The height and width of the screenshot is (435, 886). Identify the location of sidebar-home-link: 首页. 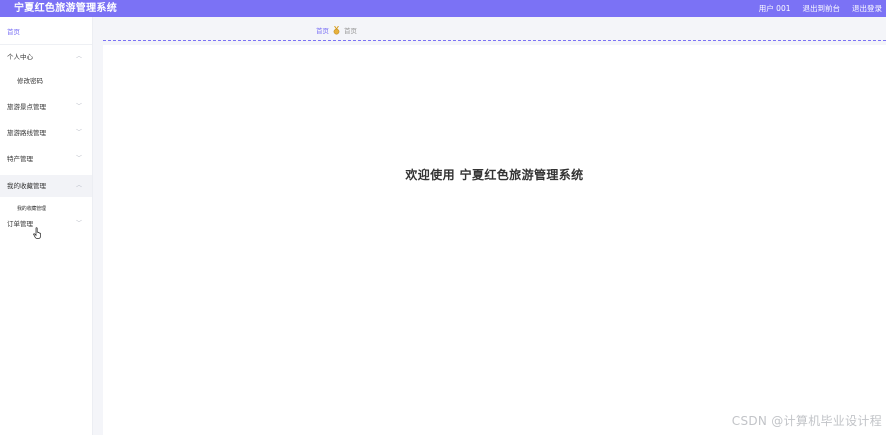
(13, 31).